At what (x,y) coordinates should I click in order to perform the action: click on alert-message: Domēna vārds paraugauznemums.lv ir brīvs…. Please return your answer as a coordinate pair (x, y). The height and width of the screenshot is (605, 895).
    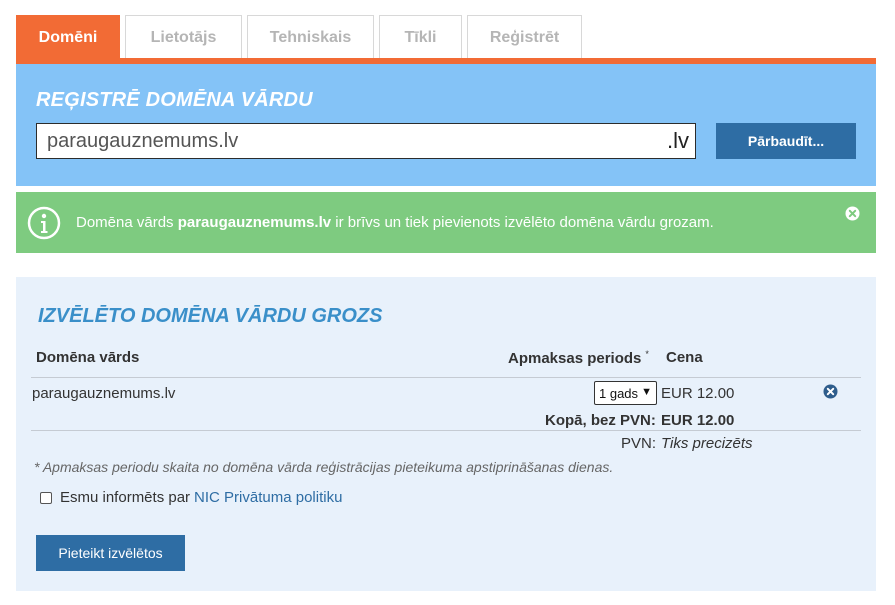
    Looking at the image, I should click on (395, 222).